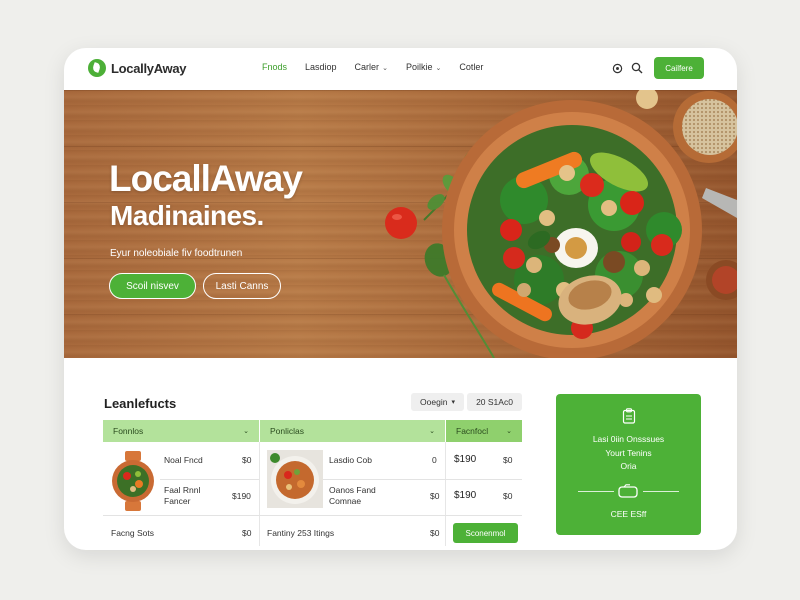 This screenshot has width=800, height=600. Describe the element at coordinates (352, 495) in the screenshot. I see `product-name: Oanos Fand Comnae` at that location.